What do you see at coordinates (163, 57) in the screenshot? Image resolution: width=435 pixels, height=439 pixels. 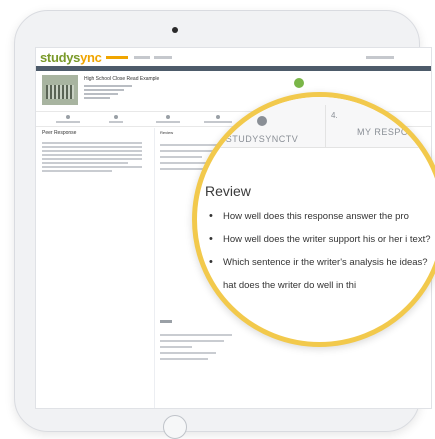 I see `nav-groups-link` at bounding box center [163, 57].